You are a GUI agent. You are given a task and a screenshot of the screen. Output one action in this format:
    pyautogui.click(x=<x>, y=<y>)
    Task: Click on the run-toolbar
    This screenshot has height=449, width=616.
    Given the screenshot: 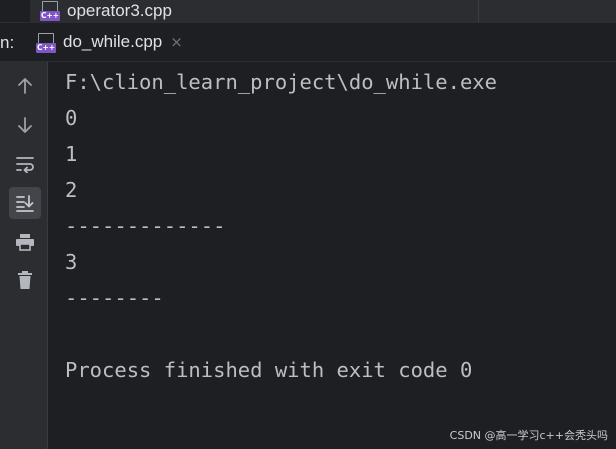 What is the action you would take?
    pyautogui.click(x=24, y=255)
    